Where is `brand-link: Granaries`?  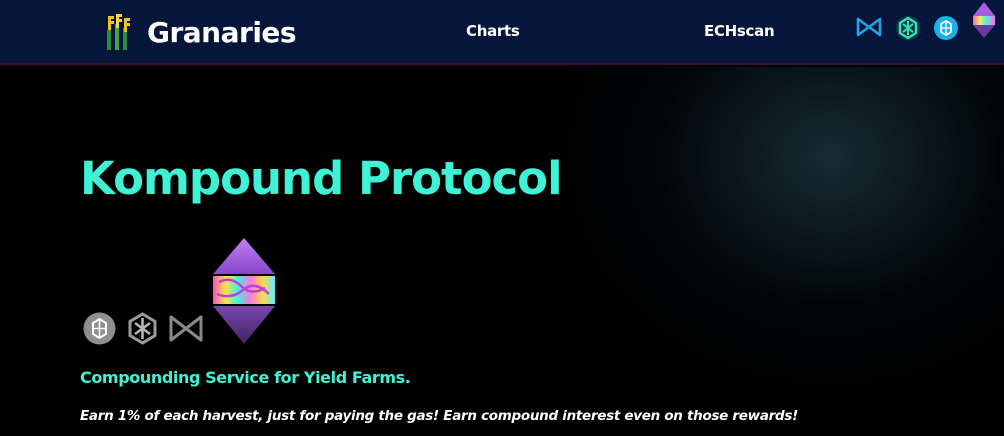 brand-link: Granaries is located at coordinates (201, 32).